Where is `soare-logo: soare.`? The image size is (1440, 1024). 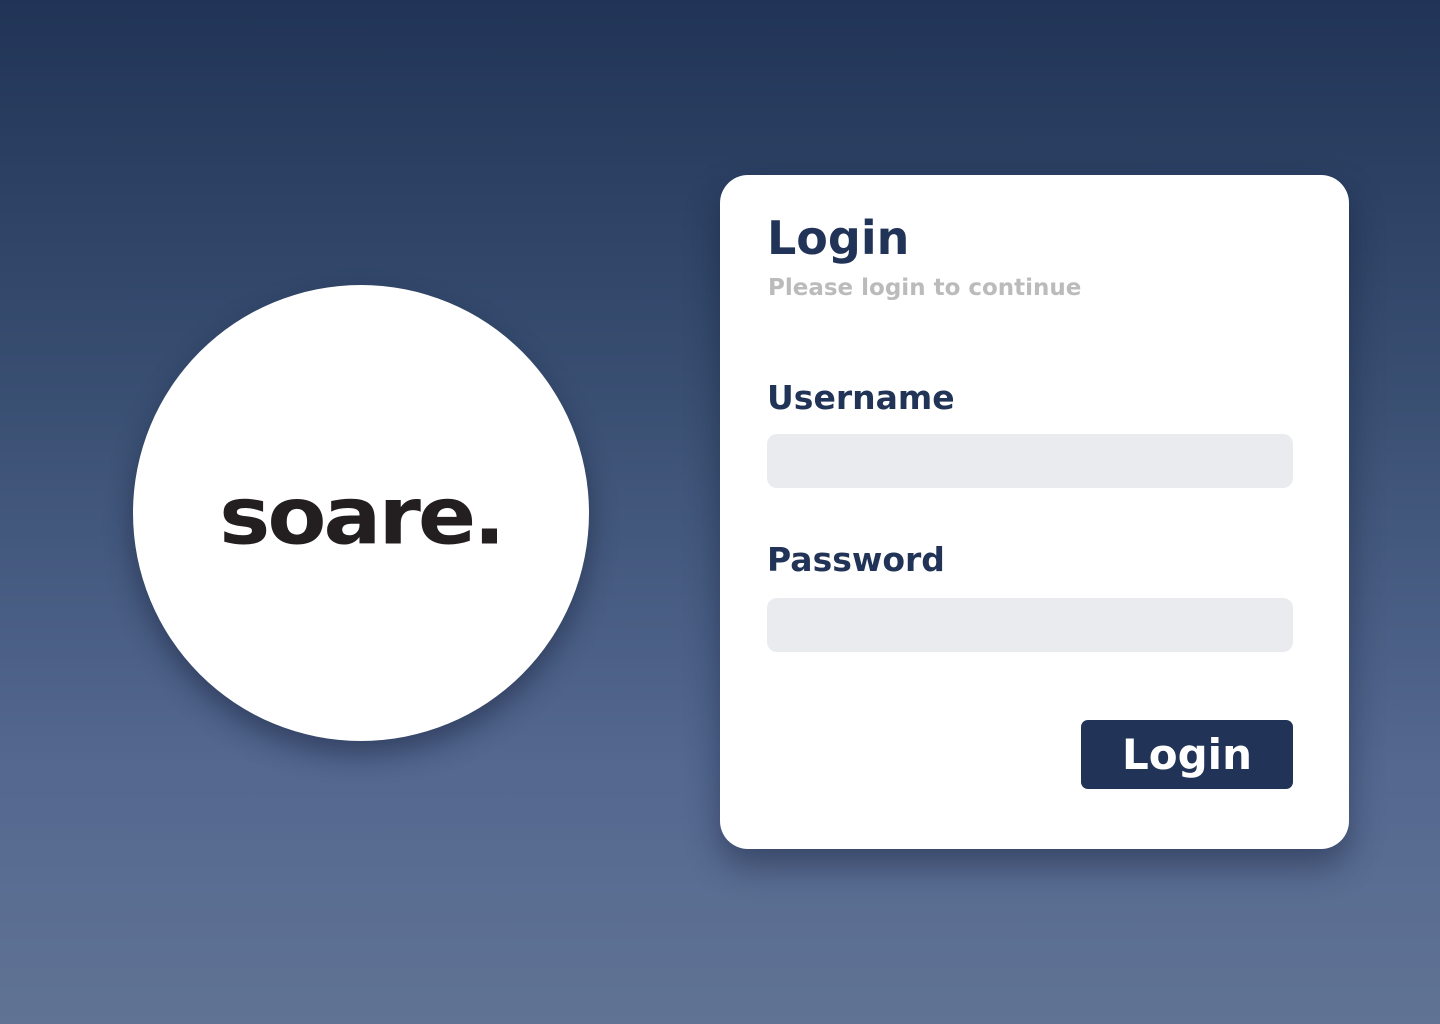
soare-logo: soare. is located at coordinates (362, 517).